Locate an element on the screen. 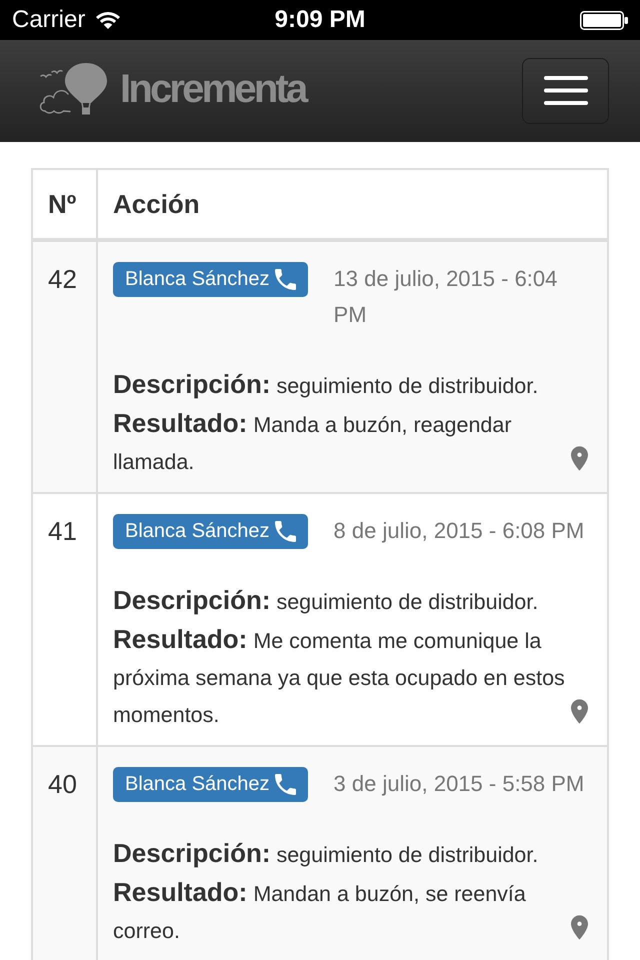 The height and width of the screenshot is (960, 640). brand-link: Incrementa is located at coordinates (172, 89).